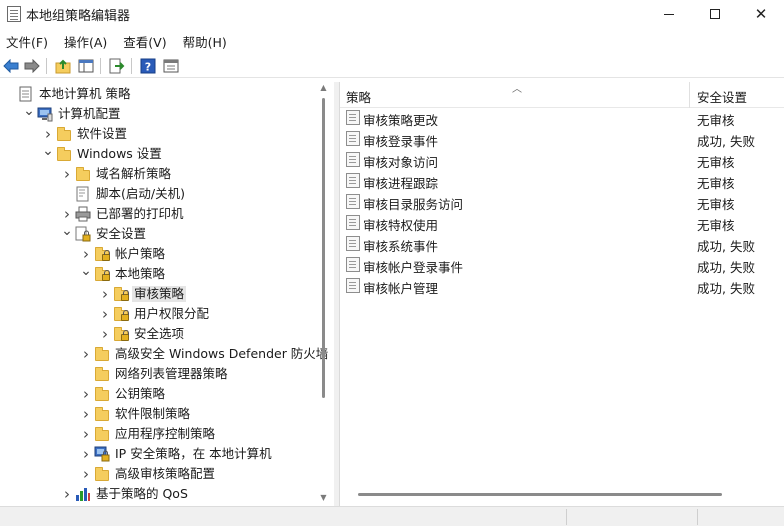 The image size is (784, 526). What do you see at coordinates (323, 498) in the screenshot?
I see `scroll-down-arrow-icon: ▼` at bounding box center [323, 498].